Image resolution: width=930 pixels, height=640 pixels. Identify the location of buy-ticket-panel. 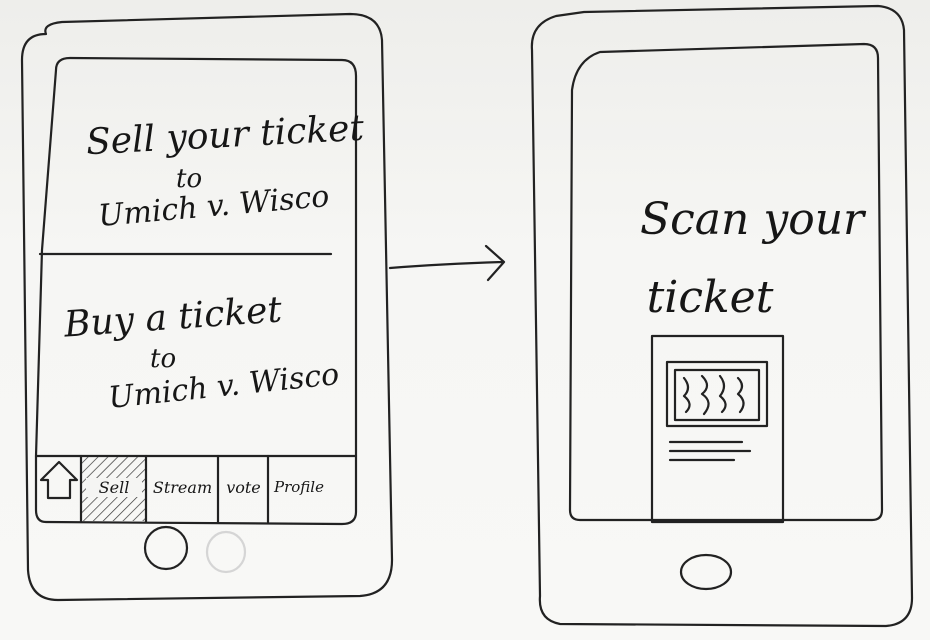
(196, 355).